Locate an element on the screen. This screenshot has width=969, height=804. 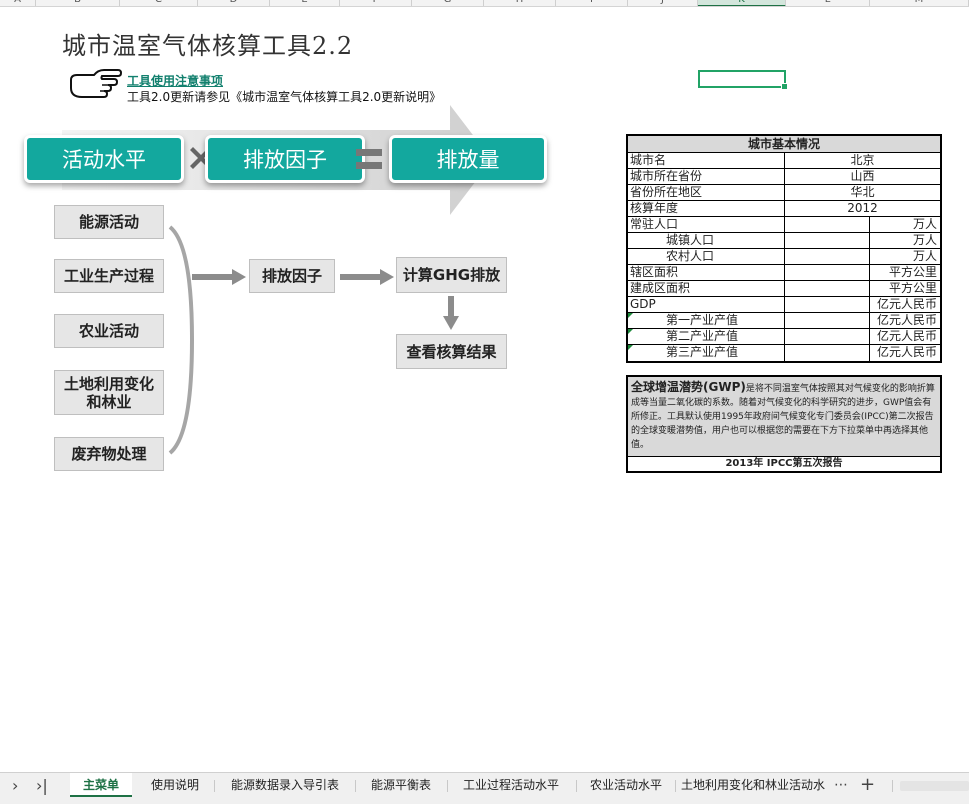
row-label: 第二产业产值 is located at coordinates (706, 336).